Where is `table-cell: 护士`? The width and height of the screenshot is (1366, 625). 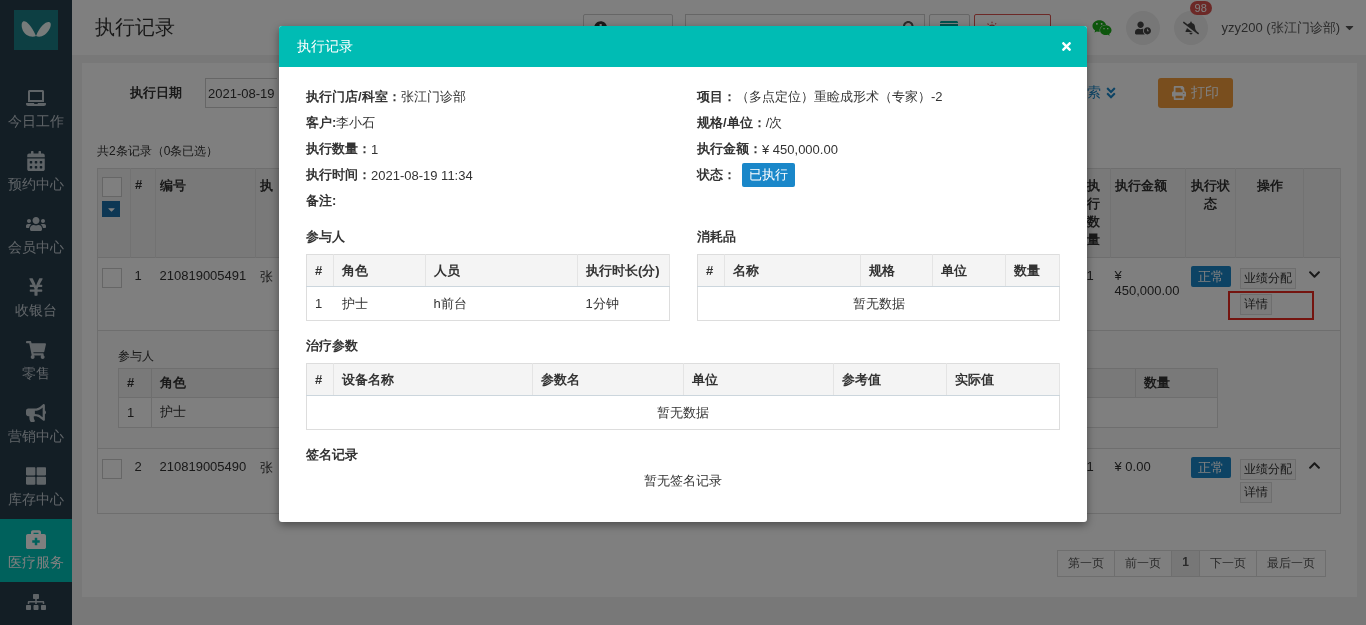
table-cell: 护士 is located at coordinates (379, 303).